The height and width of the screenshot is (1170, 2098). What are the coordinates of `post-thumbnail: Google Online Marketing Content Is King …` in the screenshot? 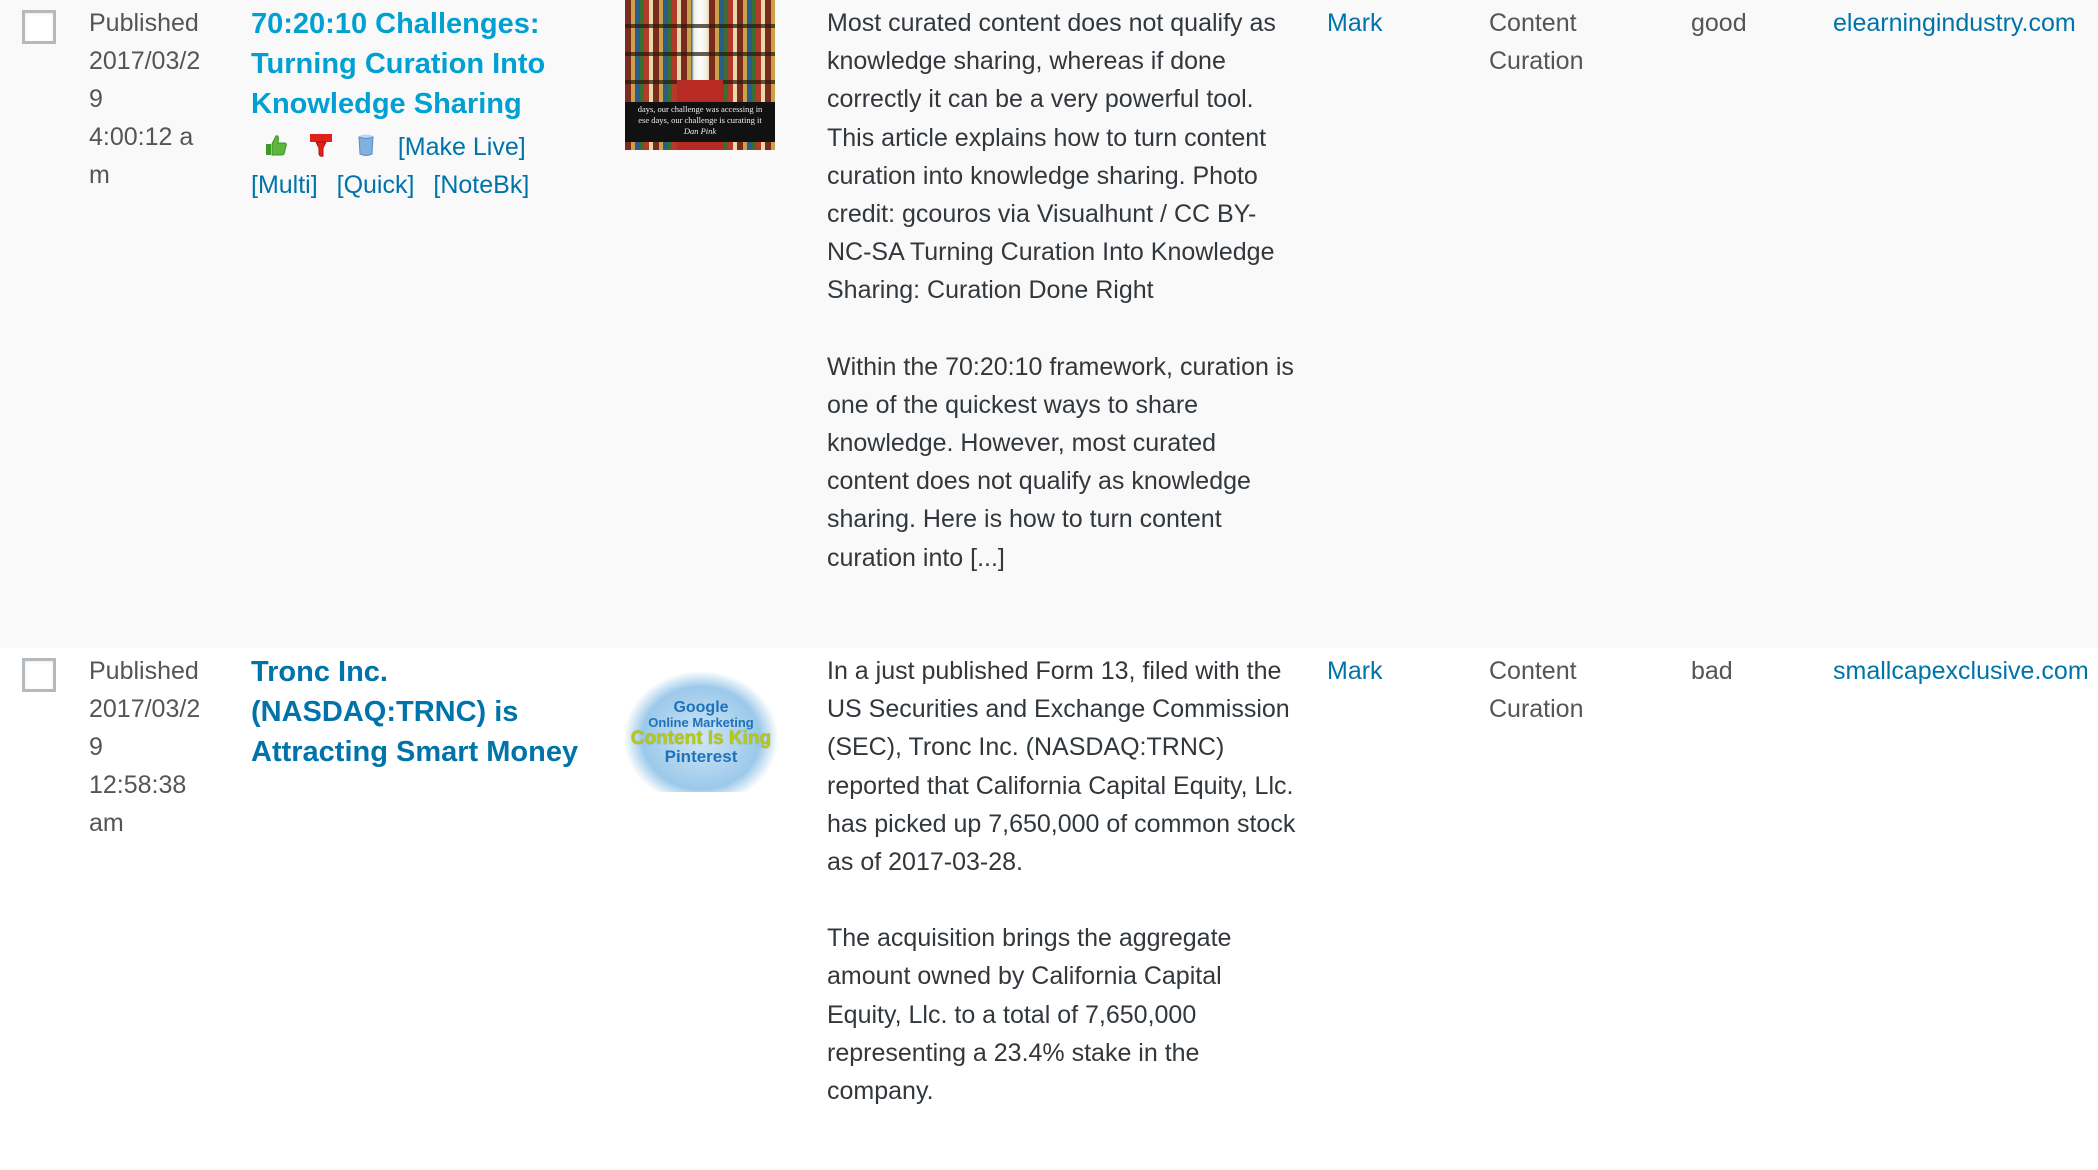 It's located at (701, 732).